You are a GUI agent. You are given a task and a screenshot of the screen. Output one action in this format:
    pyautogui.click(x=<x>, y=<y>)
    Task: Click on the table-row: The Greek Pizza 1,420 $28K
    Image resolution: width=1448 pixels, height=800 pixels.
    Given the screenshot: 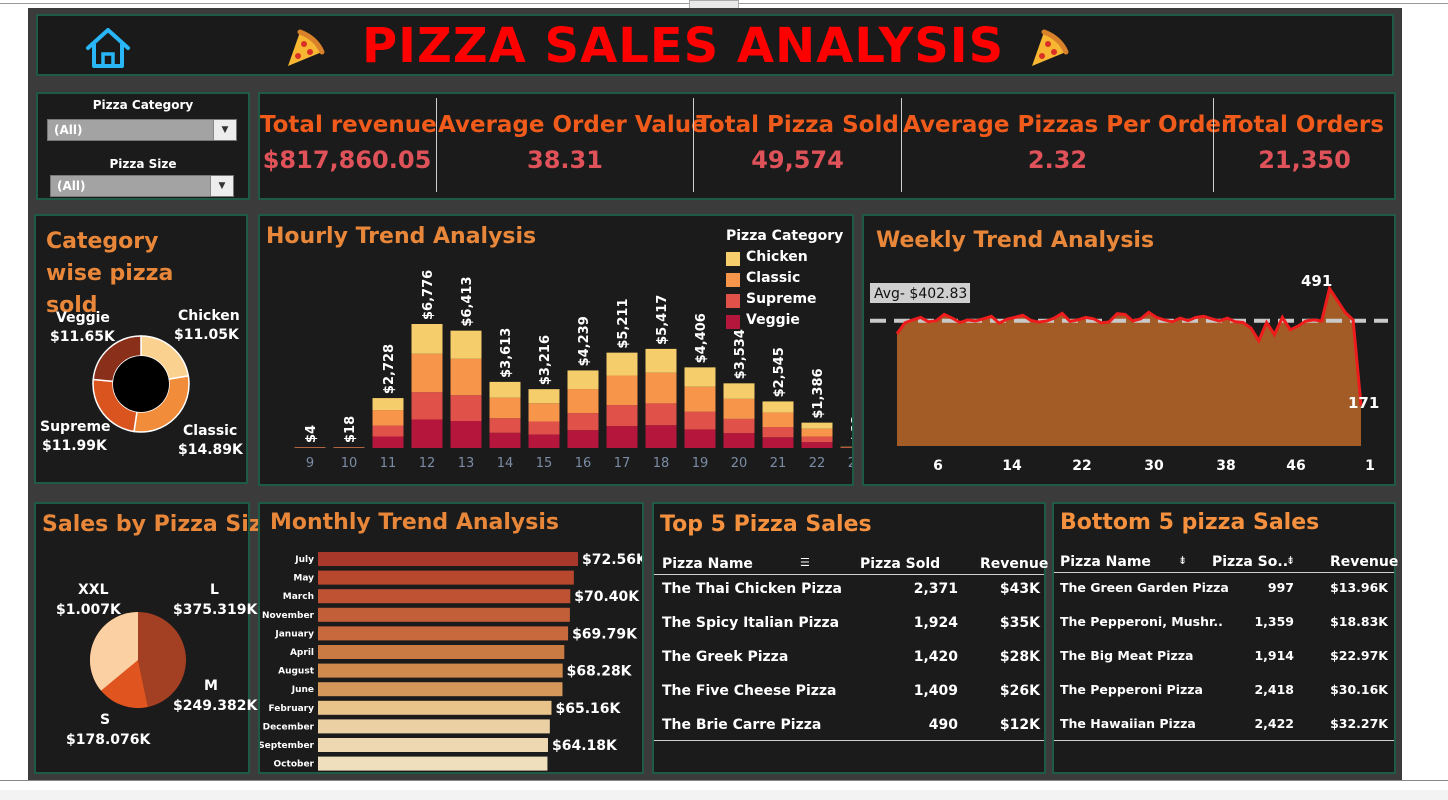 What is the action you would take?
    pyautogui.click(x=849, y=659)
    